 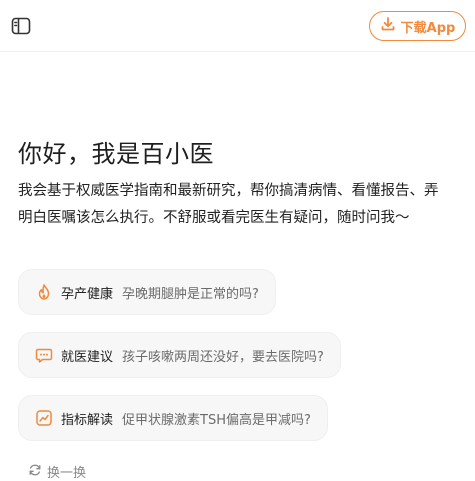 I want to click on suggestion-card-indicator: 指标解读 促甲状腺激素TSH偏高是甲减吗?, so click(x=173, y=418).